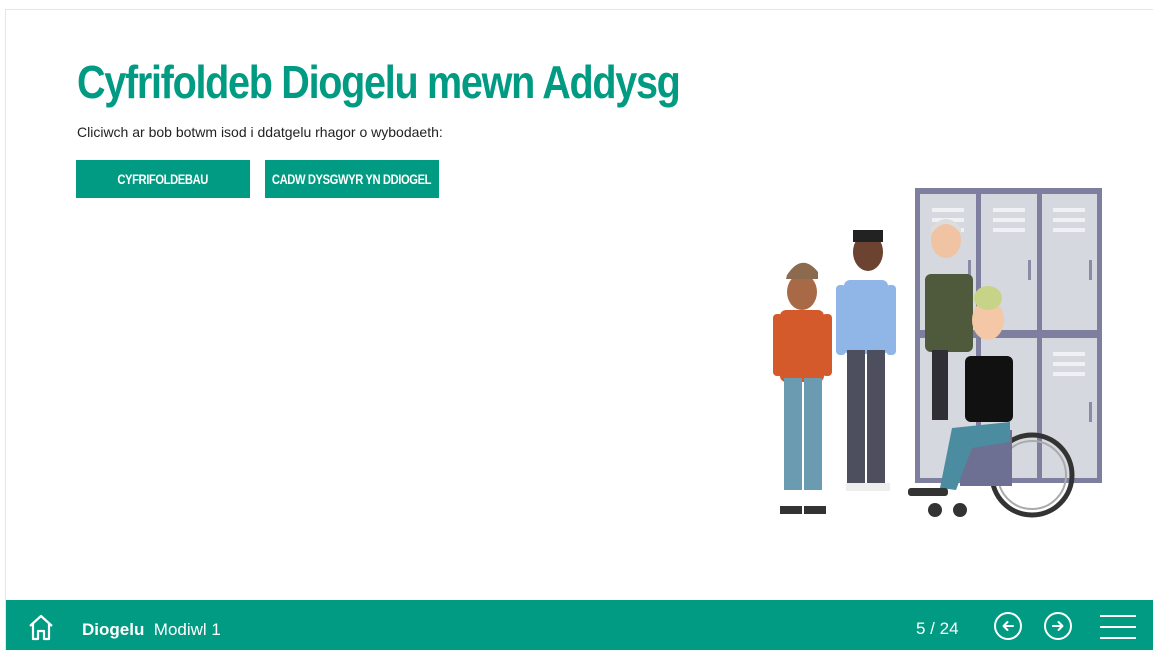 The height and width of the screenshot is (650, 1153). Describe the element at coordinates (937, 628) in the screenshot. I see `page-indicator: 5 / 24` at that location.